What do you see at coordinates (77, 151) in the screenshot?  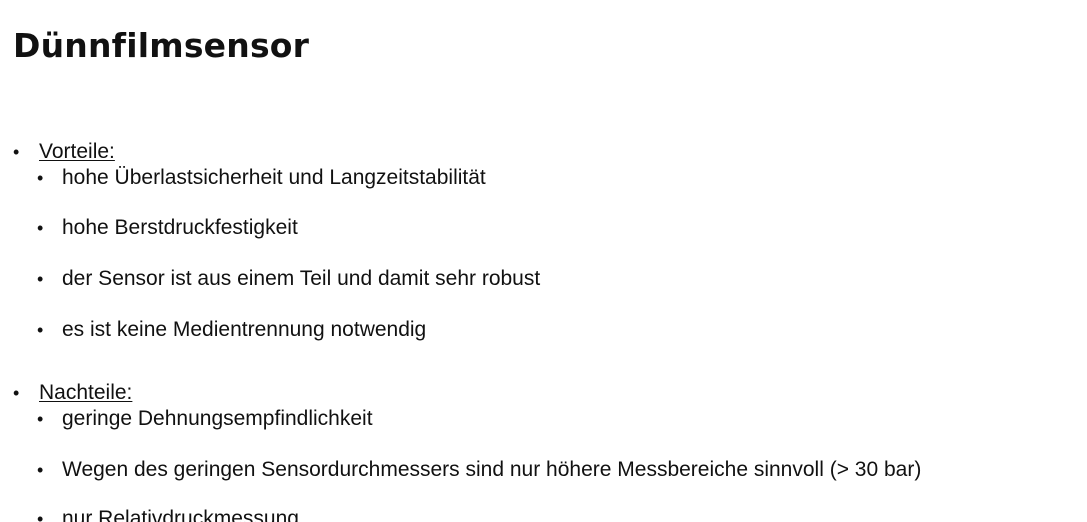 I see `section-label: Vorteile:` at bounding box center [77, 151].